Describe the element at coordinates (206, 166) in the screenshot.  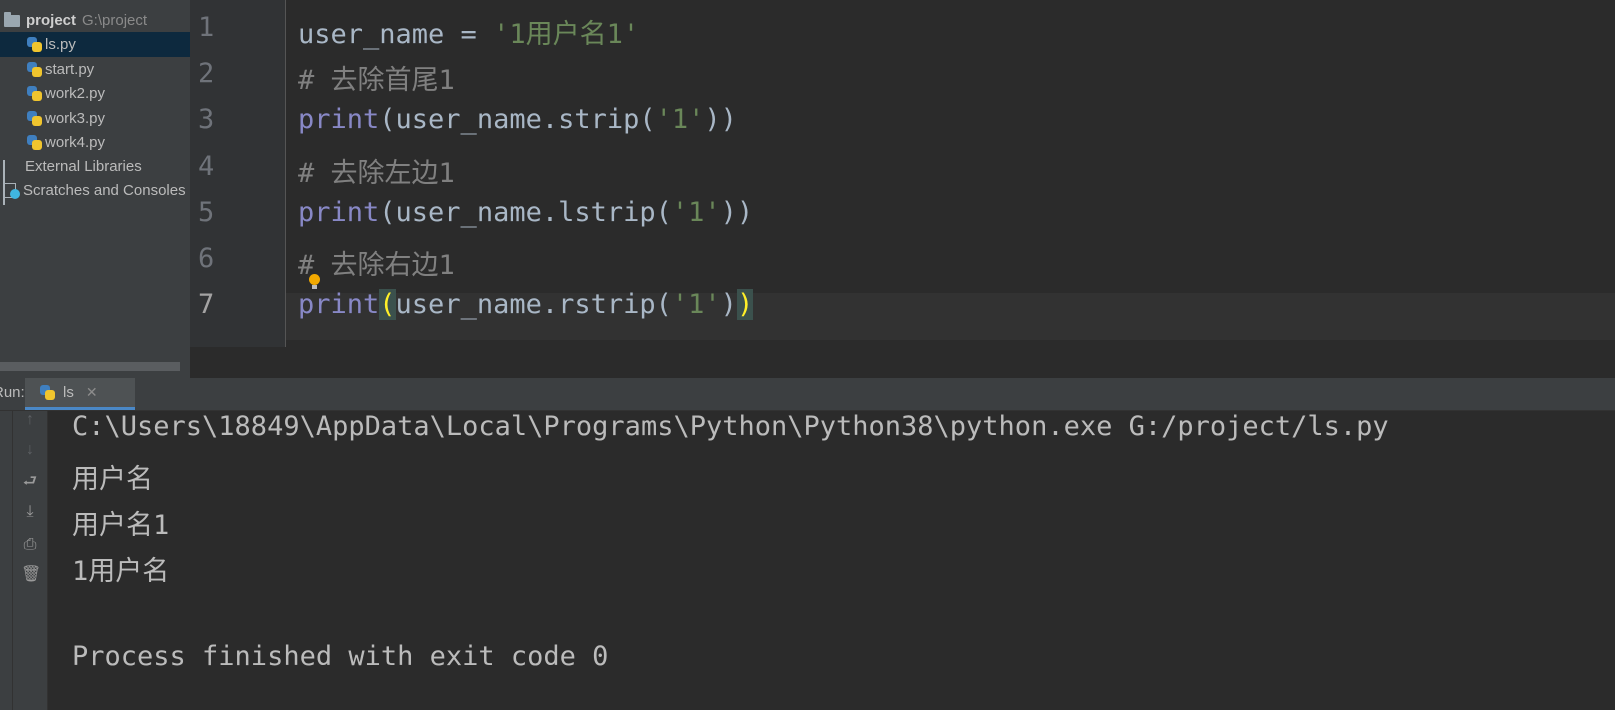
I see `line-number: 4` at that location.